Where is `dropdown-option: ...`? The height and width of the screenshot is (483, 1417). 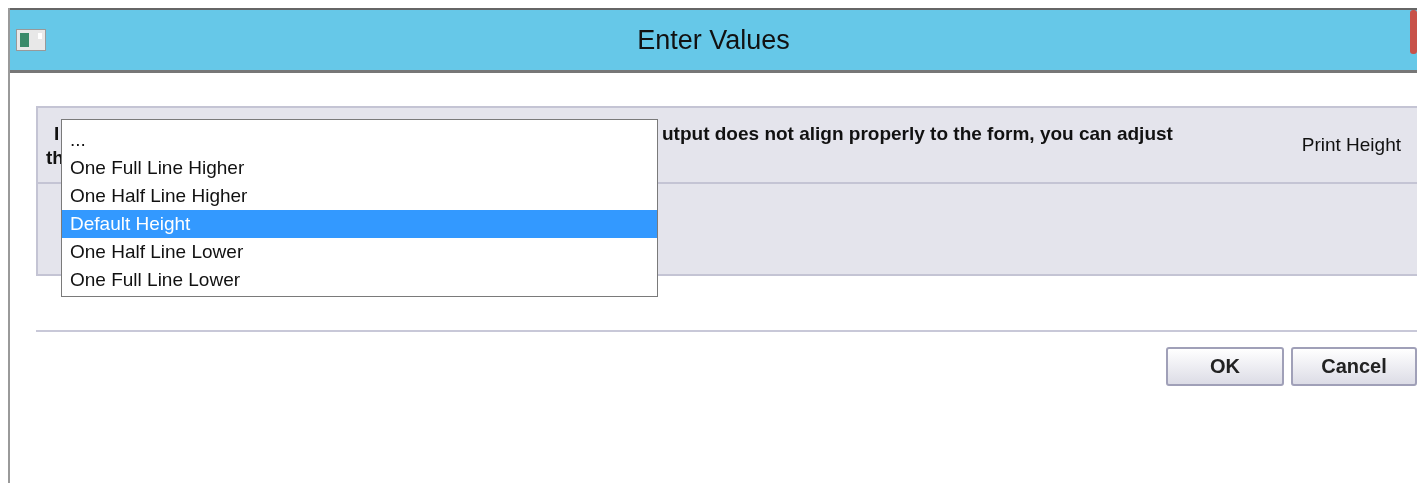
dropdown-option: ... is located at coordinates (359, 140).